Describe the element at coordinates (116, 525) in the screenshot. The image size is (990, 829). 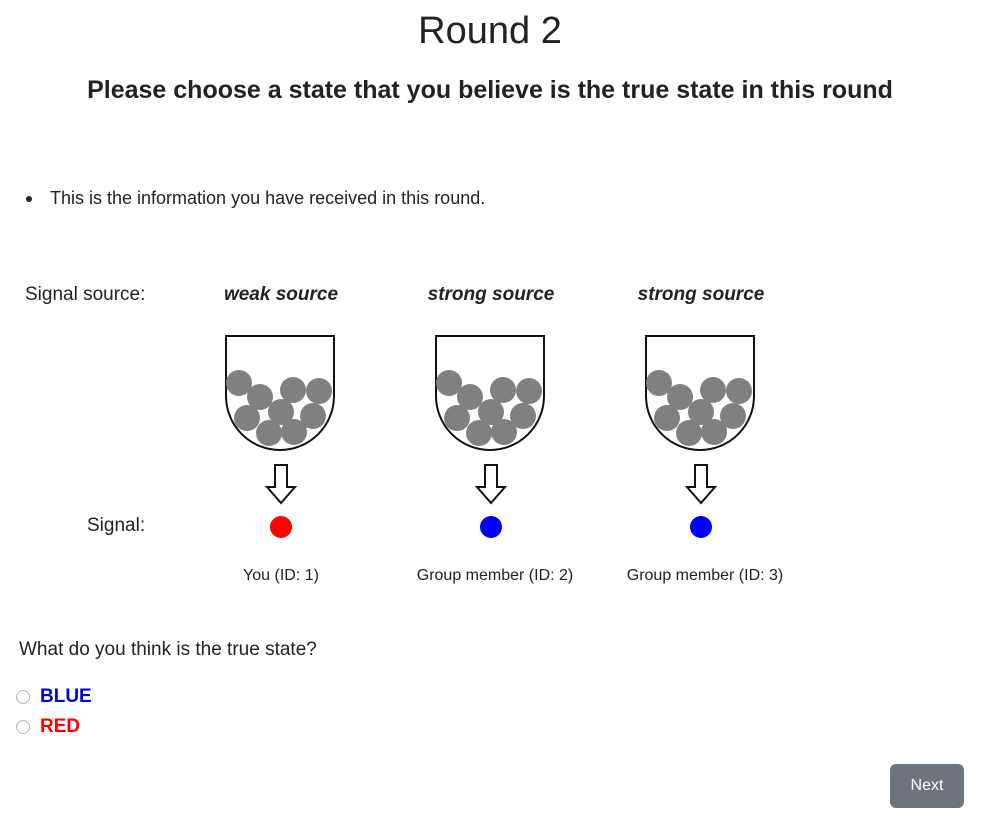
I see `signal-label: Signal:` at that location.